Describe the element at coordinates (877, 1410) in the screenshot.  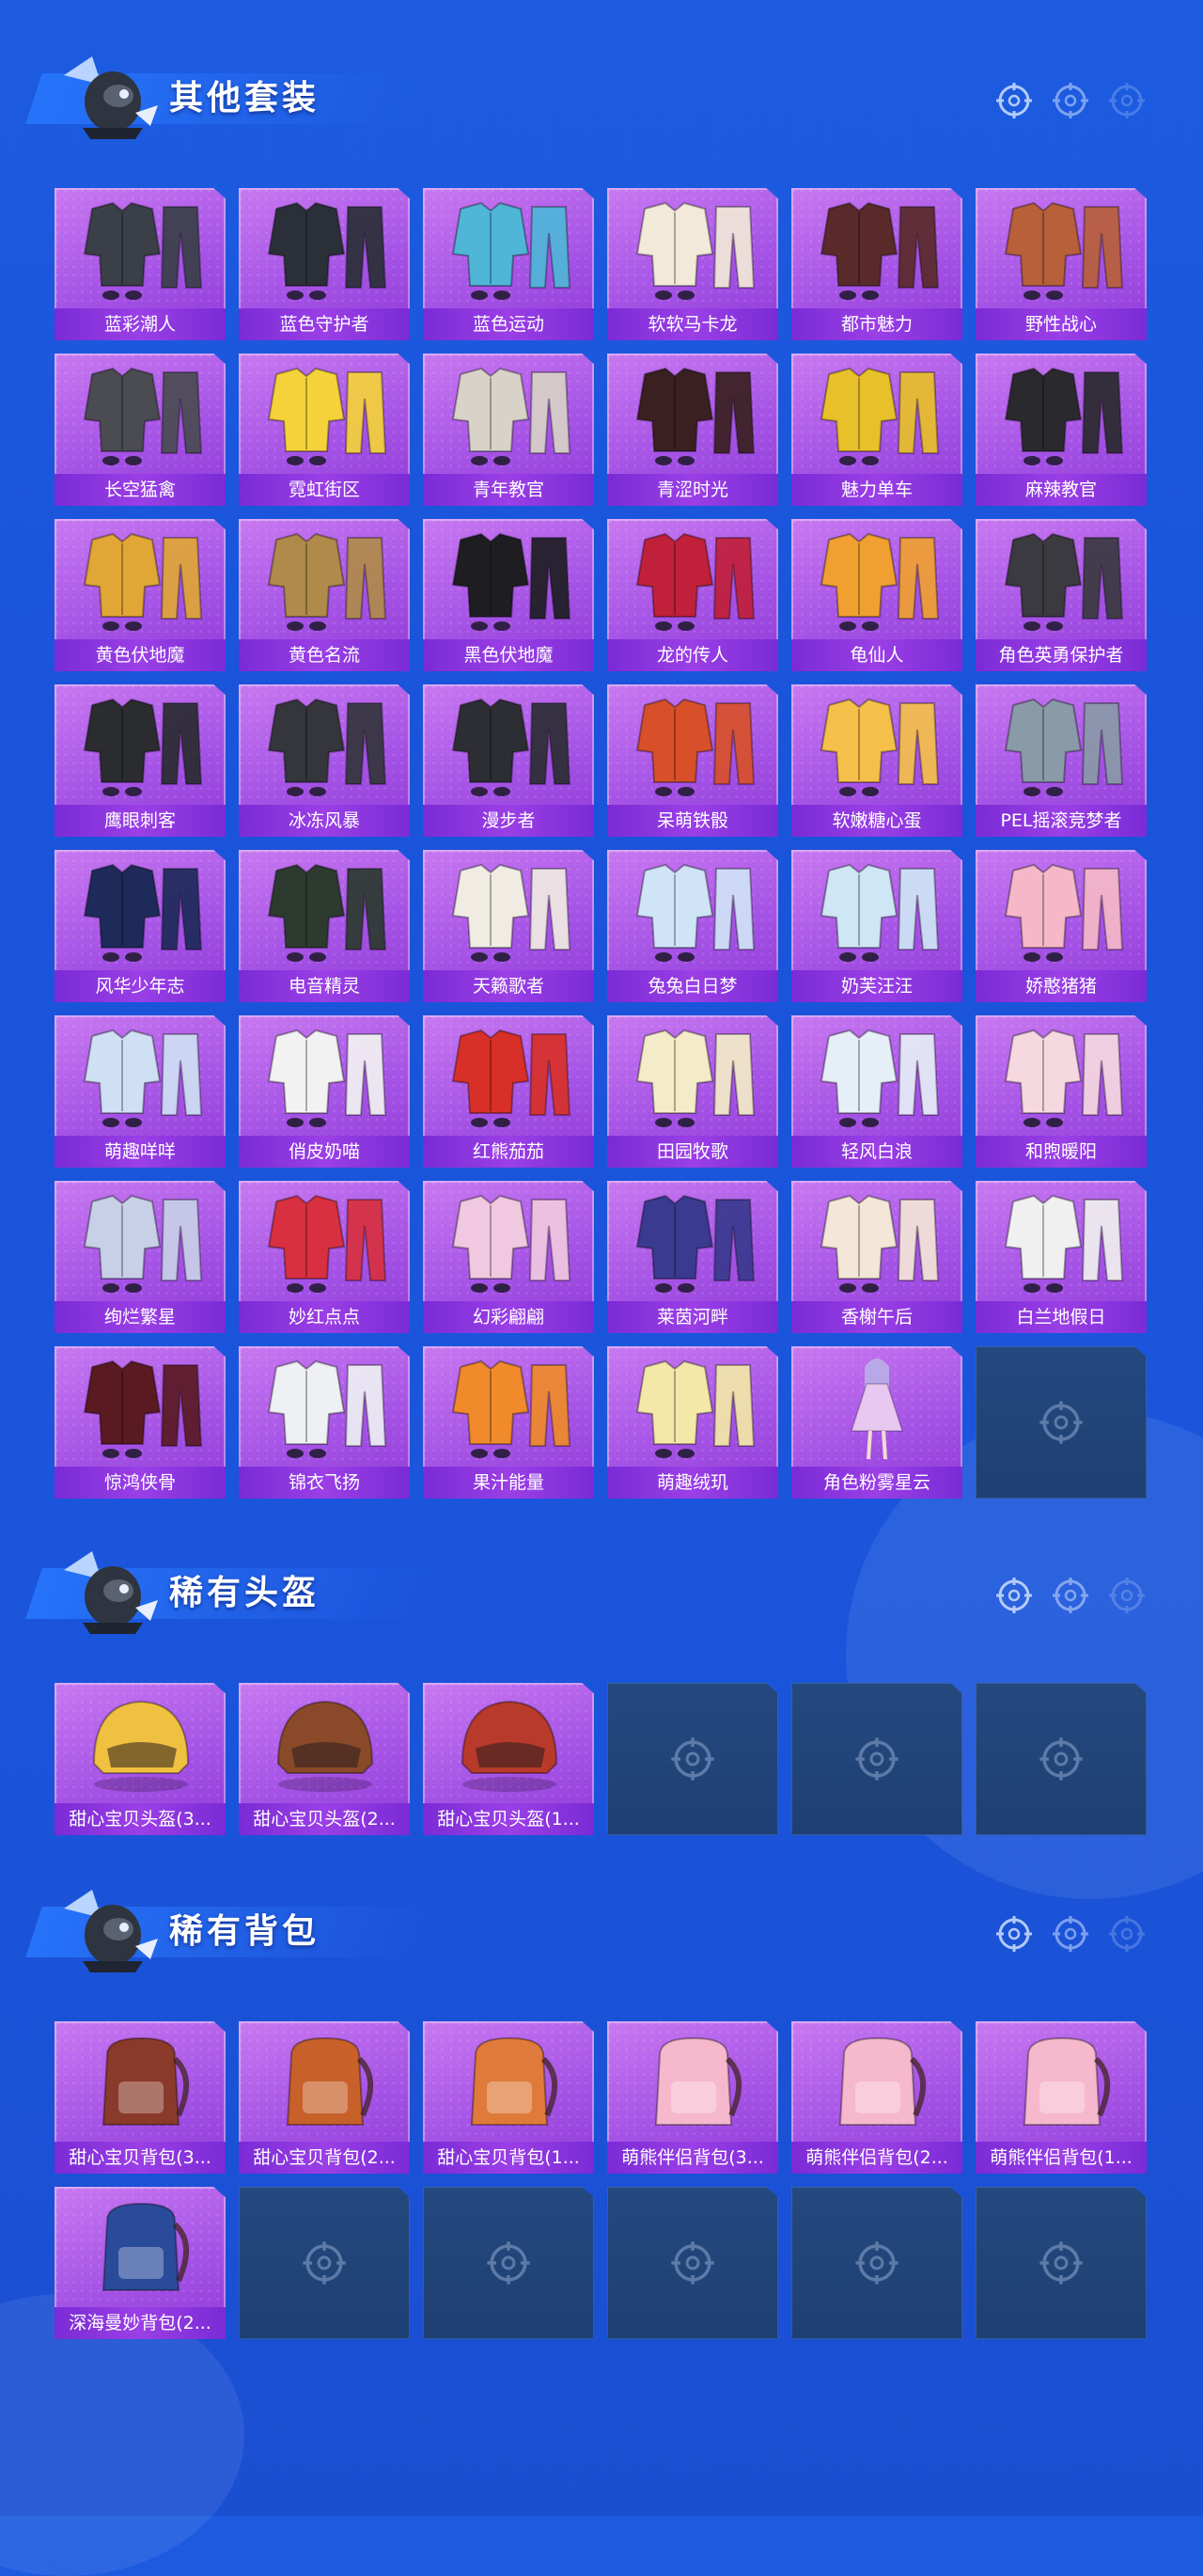
I see `character-icon` at that location.